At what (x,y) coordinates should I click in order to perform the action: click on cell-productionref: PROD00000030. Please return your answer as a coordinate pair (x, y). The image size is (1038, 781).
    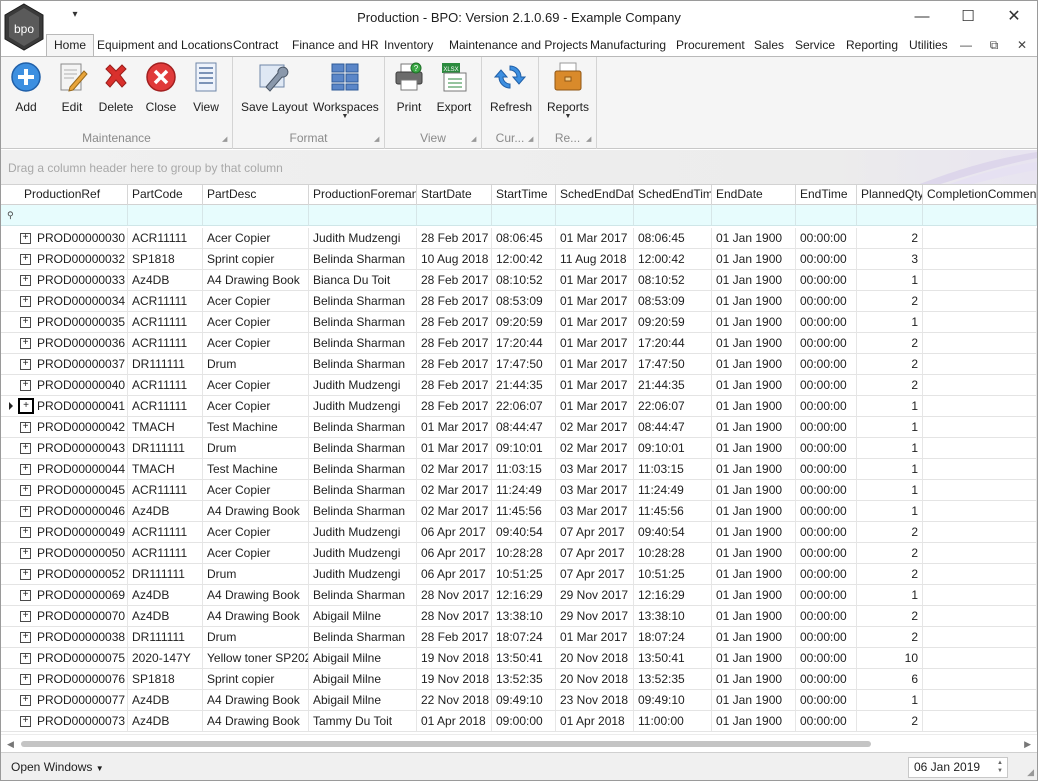
    Looking at the image, I should click on (80, 238).